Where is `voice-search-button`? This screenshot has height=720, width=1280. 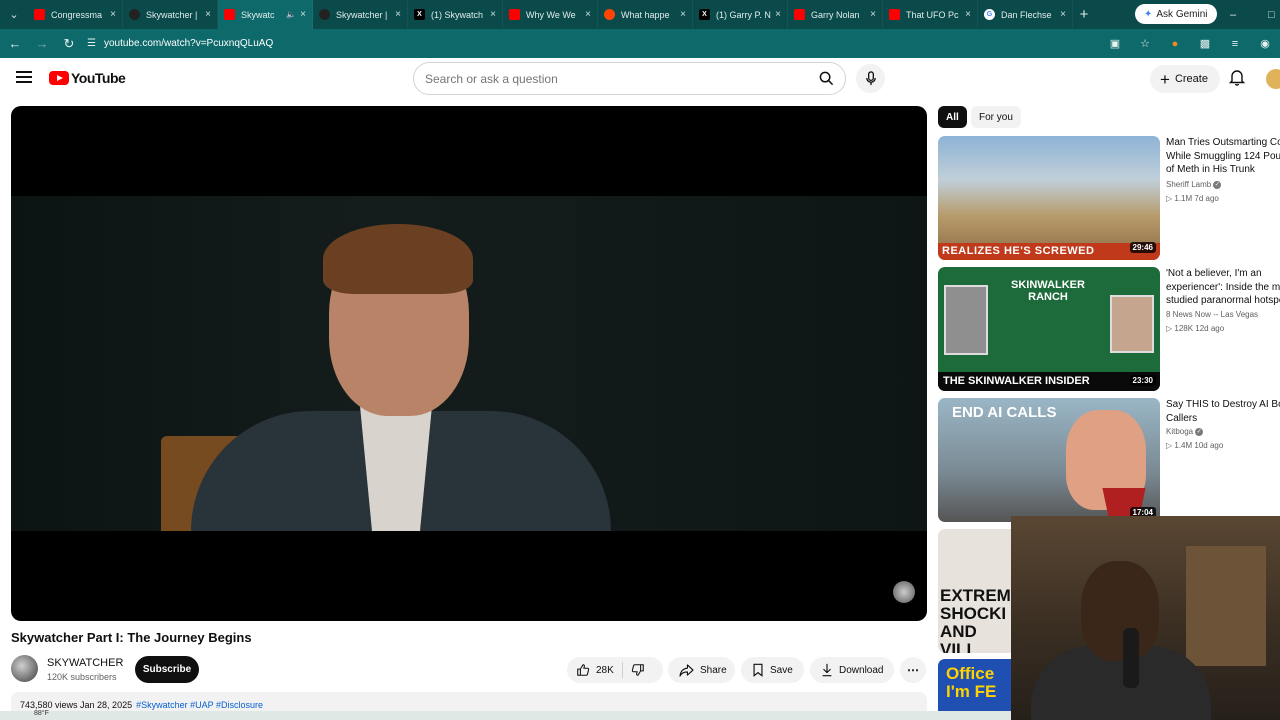
voice-search-button is located at coordinates (870, 78).